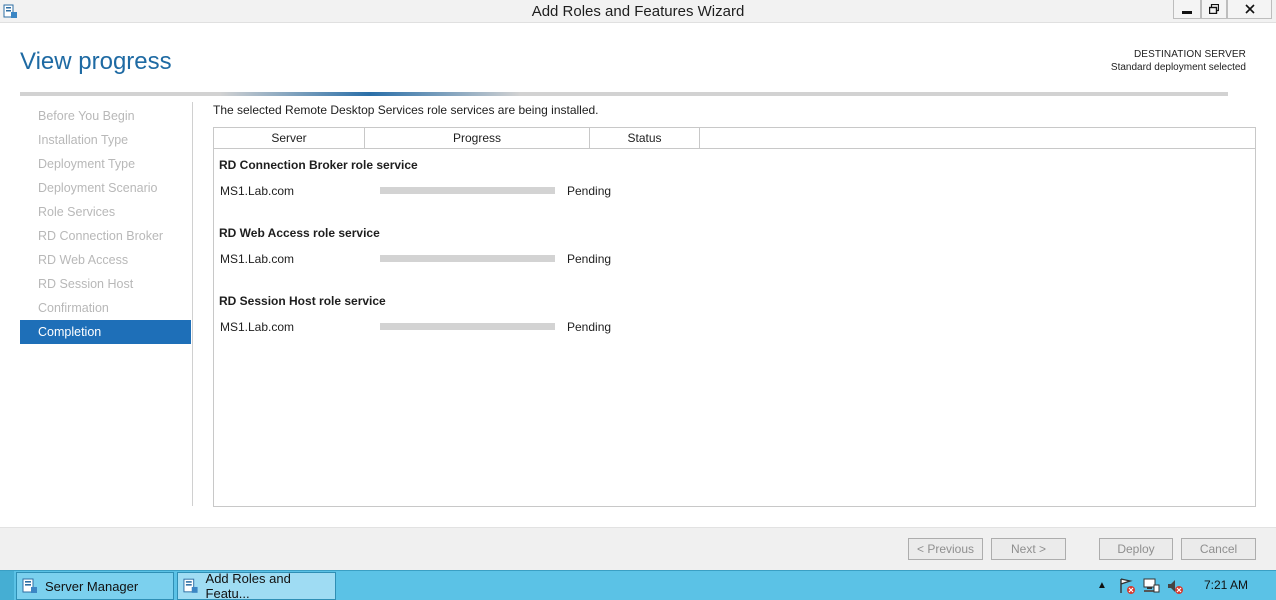 This screenshot has width=1276, height=600. I want to click on nav-divider, so click(192, 304).